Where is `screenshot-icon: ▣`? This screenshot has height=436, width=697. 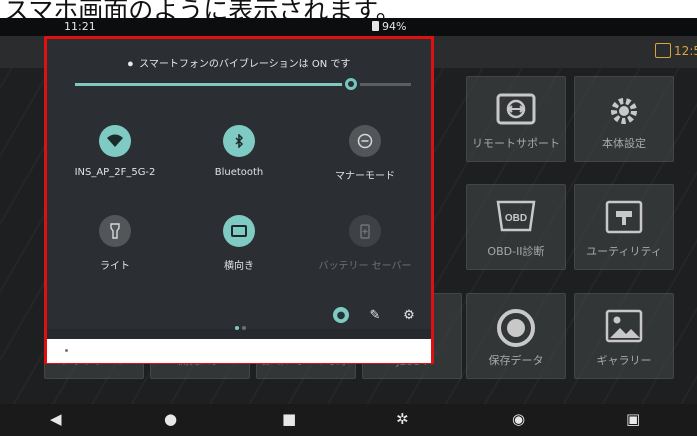
screenshot-icon: ▣ is located at coordinates (633, 419).